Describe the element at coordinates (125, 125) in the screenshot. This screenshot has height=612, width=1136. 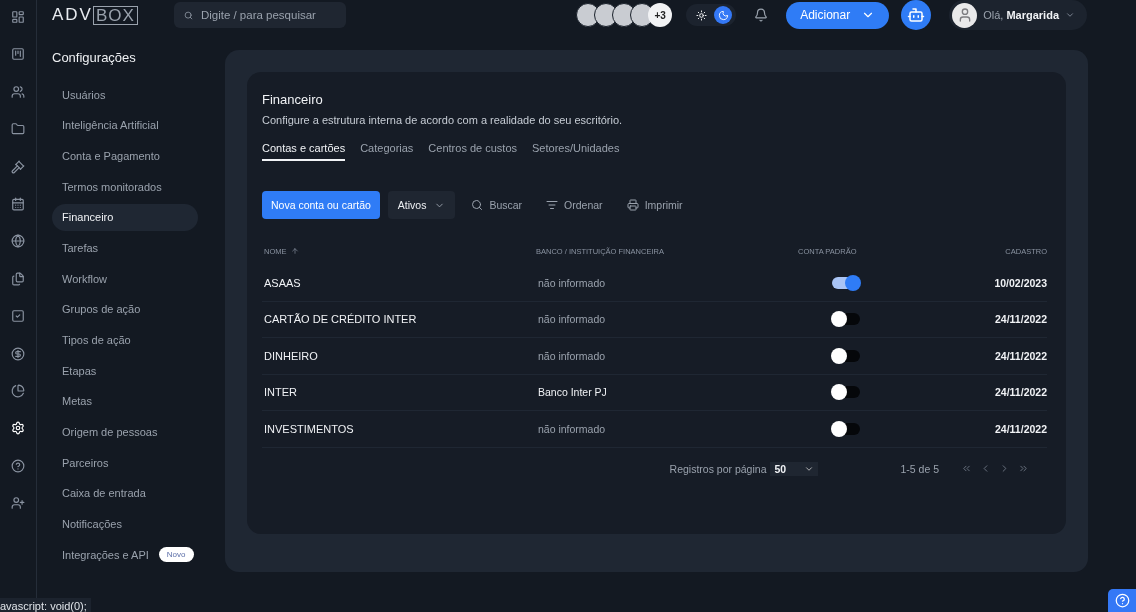
I see `sidebar-item: Inteligência Artificial` at that location.